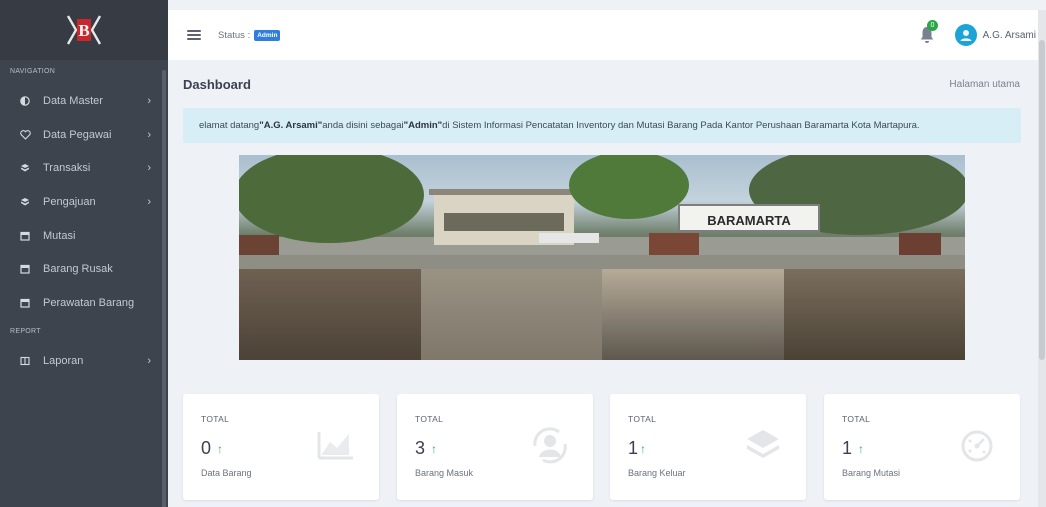 This screenshot has width=1046, height=507. What do you see at coordinates (932, 25) in the screenshot?
I see `notification-count: 0` at bounding box center [932, 25].